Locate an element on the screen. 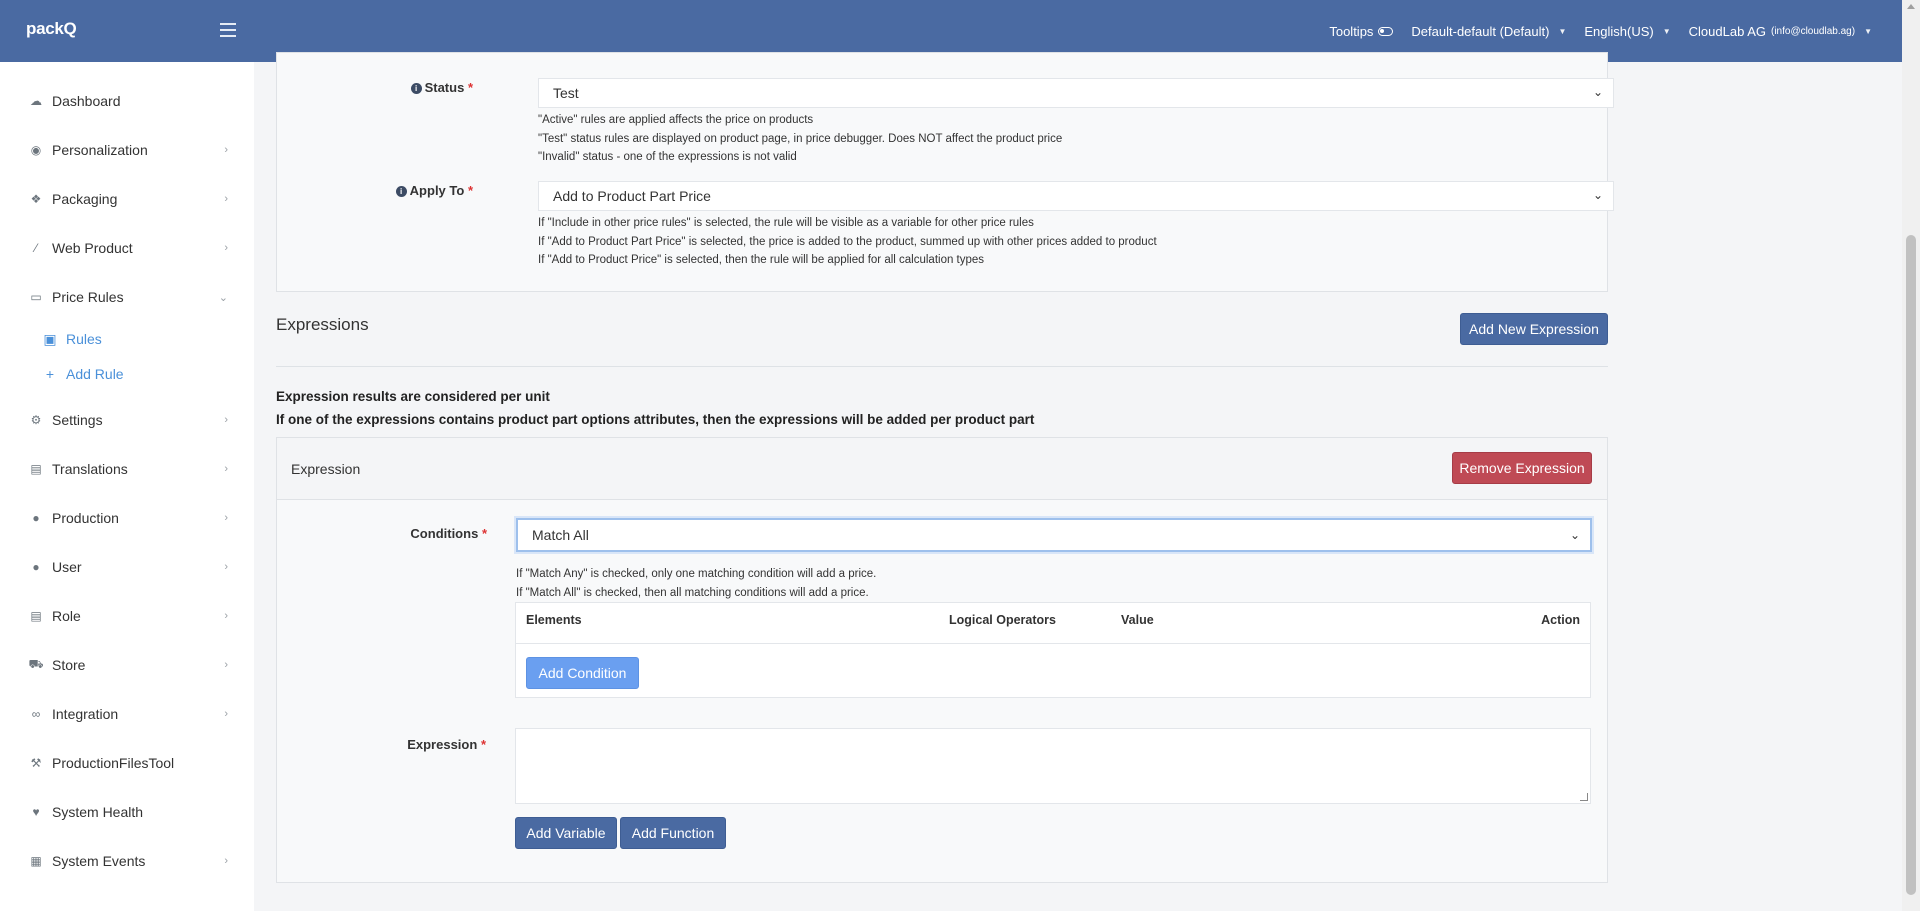  sidebar-item-label: User is located at coordinates (67, 567).